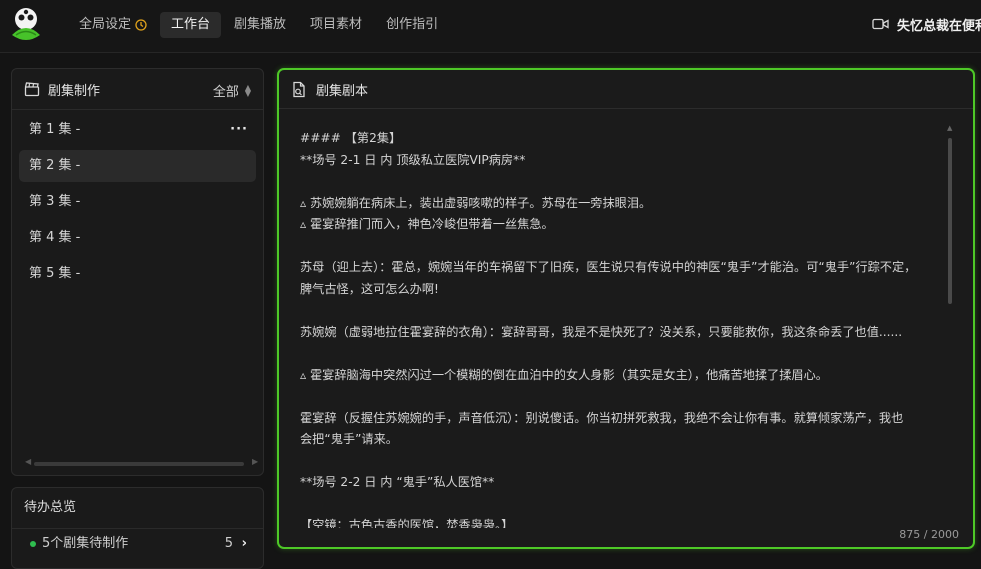  Describe the element at coordinates (137, 544) in the screenshot. I see `todo-item: 5个剧集待制作 5 ›` at that location.